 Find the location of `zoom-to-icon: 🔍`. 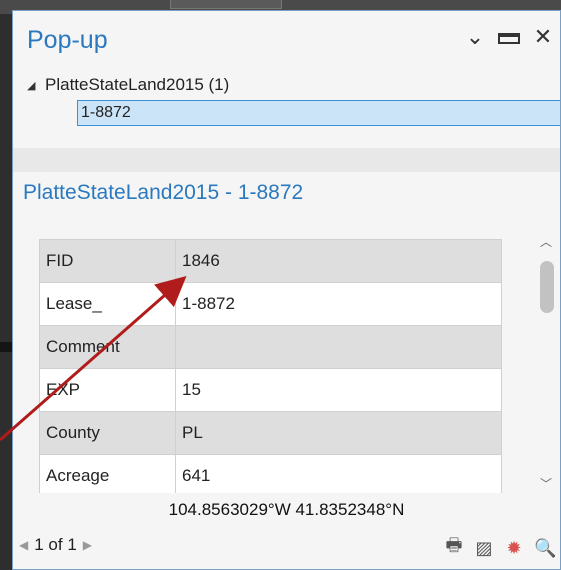

zoom-to-icon: 🔍 is located at coordinates (545, 548).